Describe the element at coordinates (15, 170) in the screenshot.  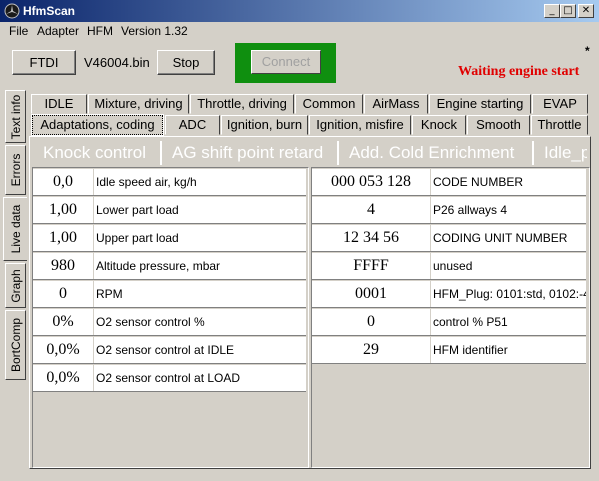
I see `side-tab-errors: Errors` at that location.